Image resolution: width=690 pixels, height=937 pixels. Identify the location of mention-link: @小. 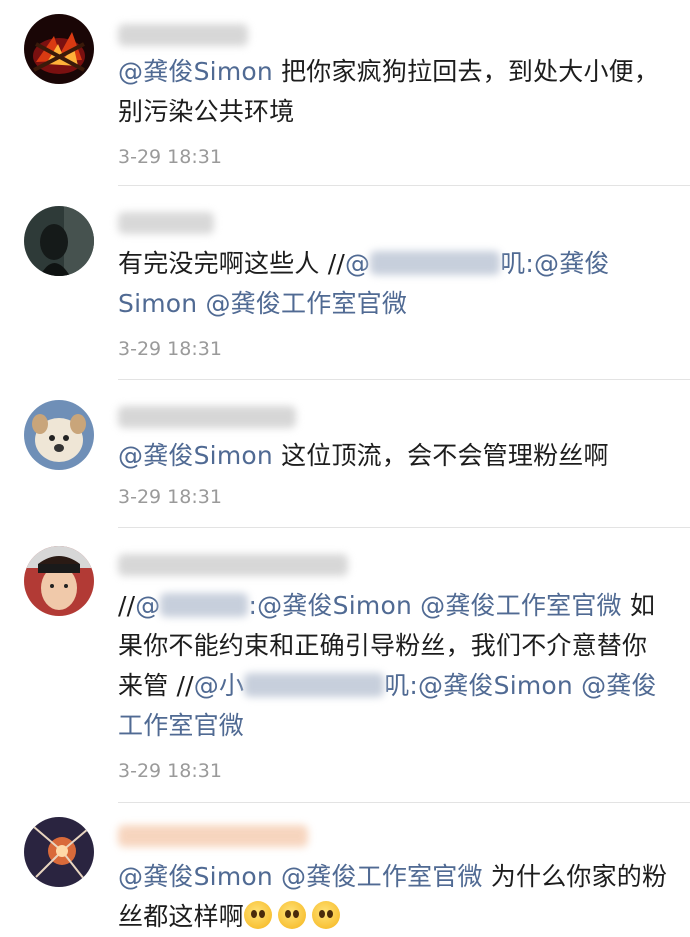
(219, 685).